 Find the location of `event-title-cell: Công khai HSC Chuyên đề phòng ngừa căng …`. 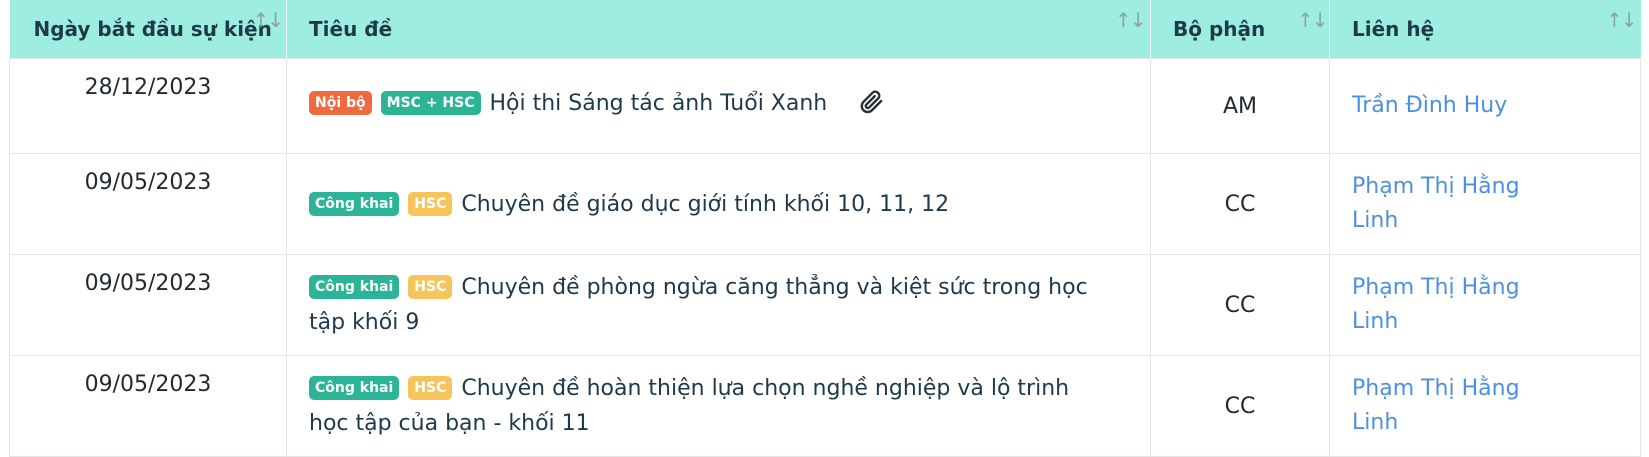

event-title-cell: Công khai HSC Chuyên đề phòng ngừa căng … is located at coordinates (718, 305).